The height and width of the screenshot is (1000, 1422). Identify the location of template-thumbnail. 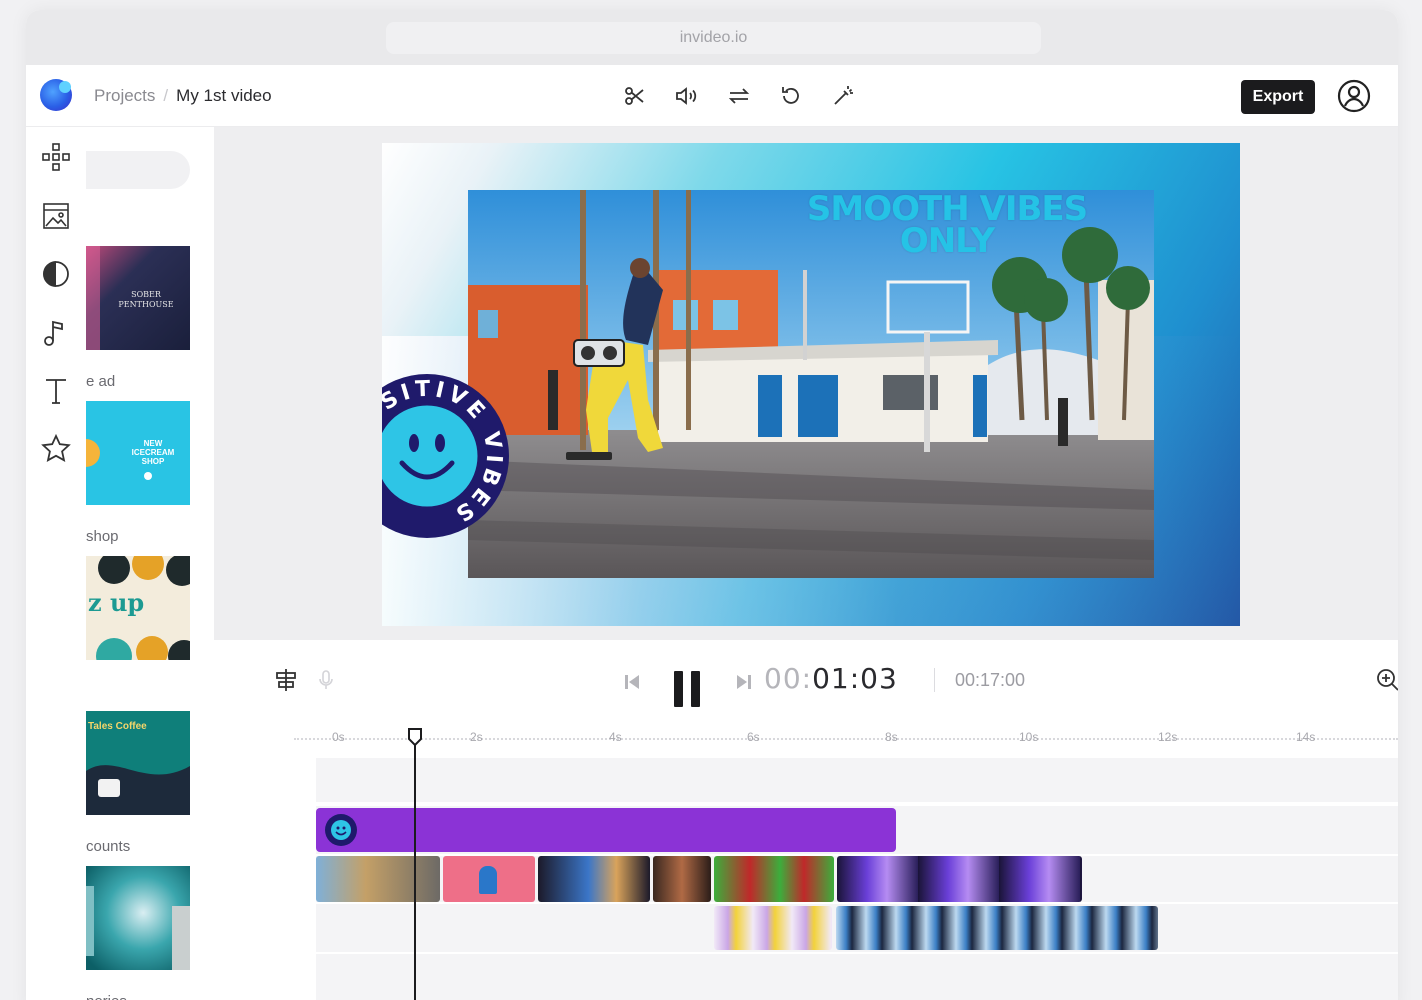
(138, 918).